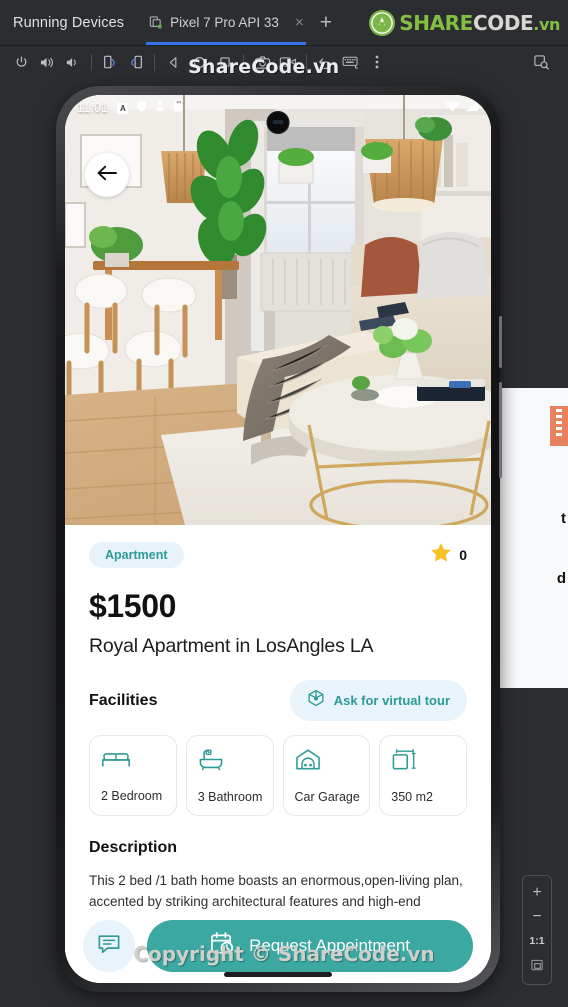 Image resolution: width=568 pixels, height=1007 pixels. I want to click on bed-icon, so click(116, 763).